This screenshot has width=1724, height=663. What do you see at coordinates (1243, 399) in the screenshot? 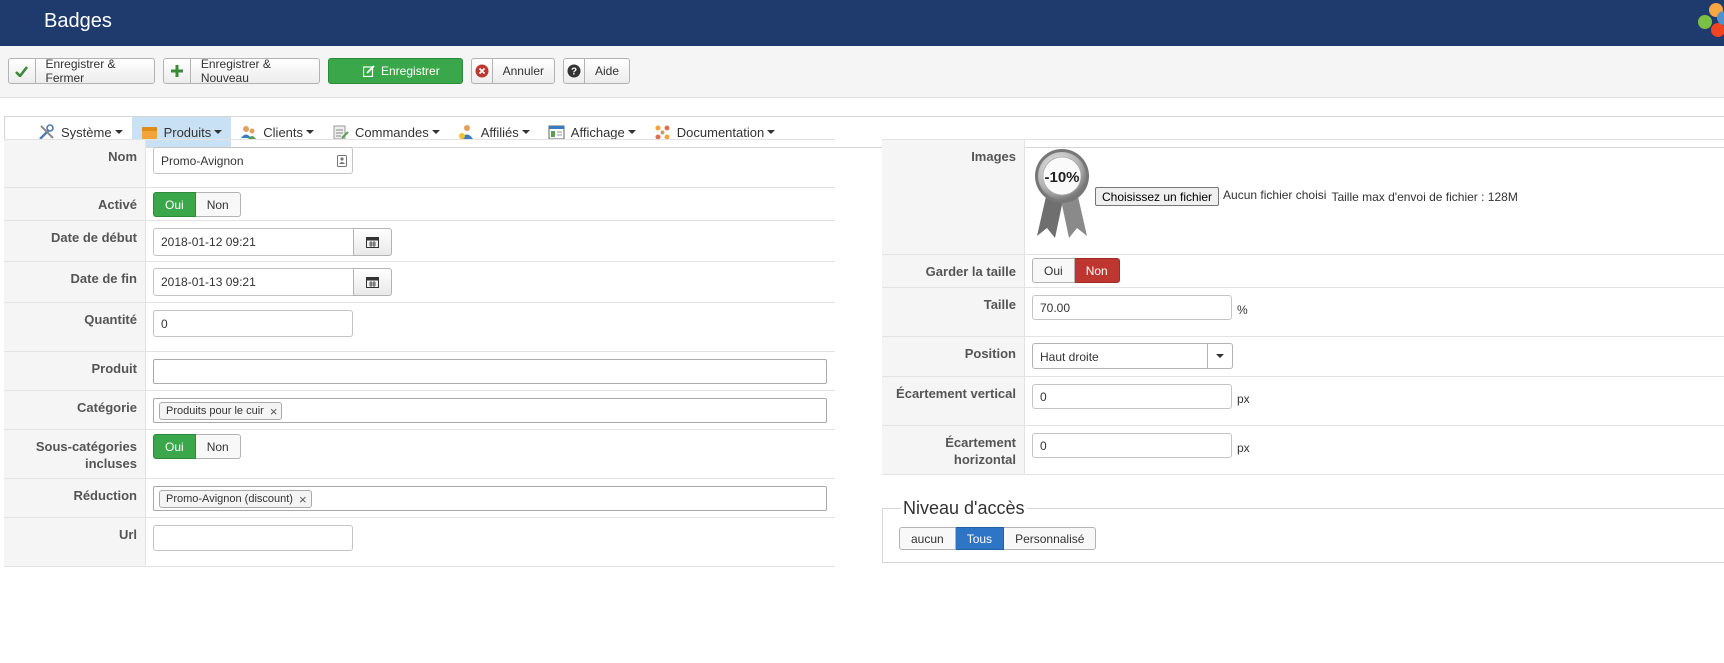
I see `ecart-vertical-unit: px` at bounding box center [1243, 399].